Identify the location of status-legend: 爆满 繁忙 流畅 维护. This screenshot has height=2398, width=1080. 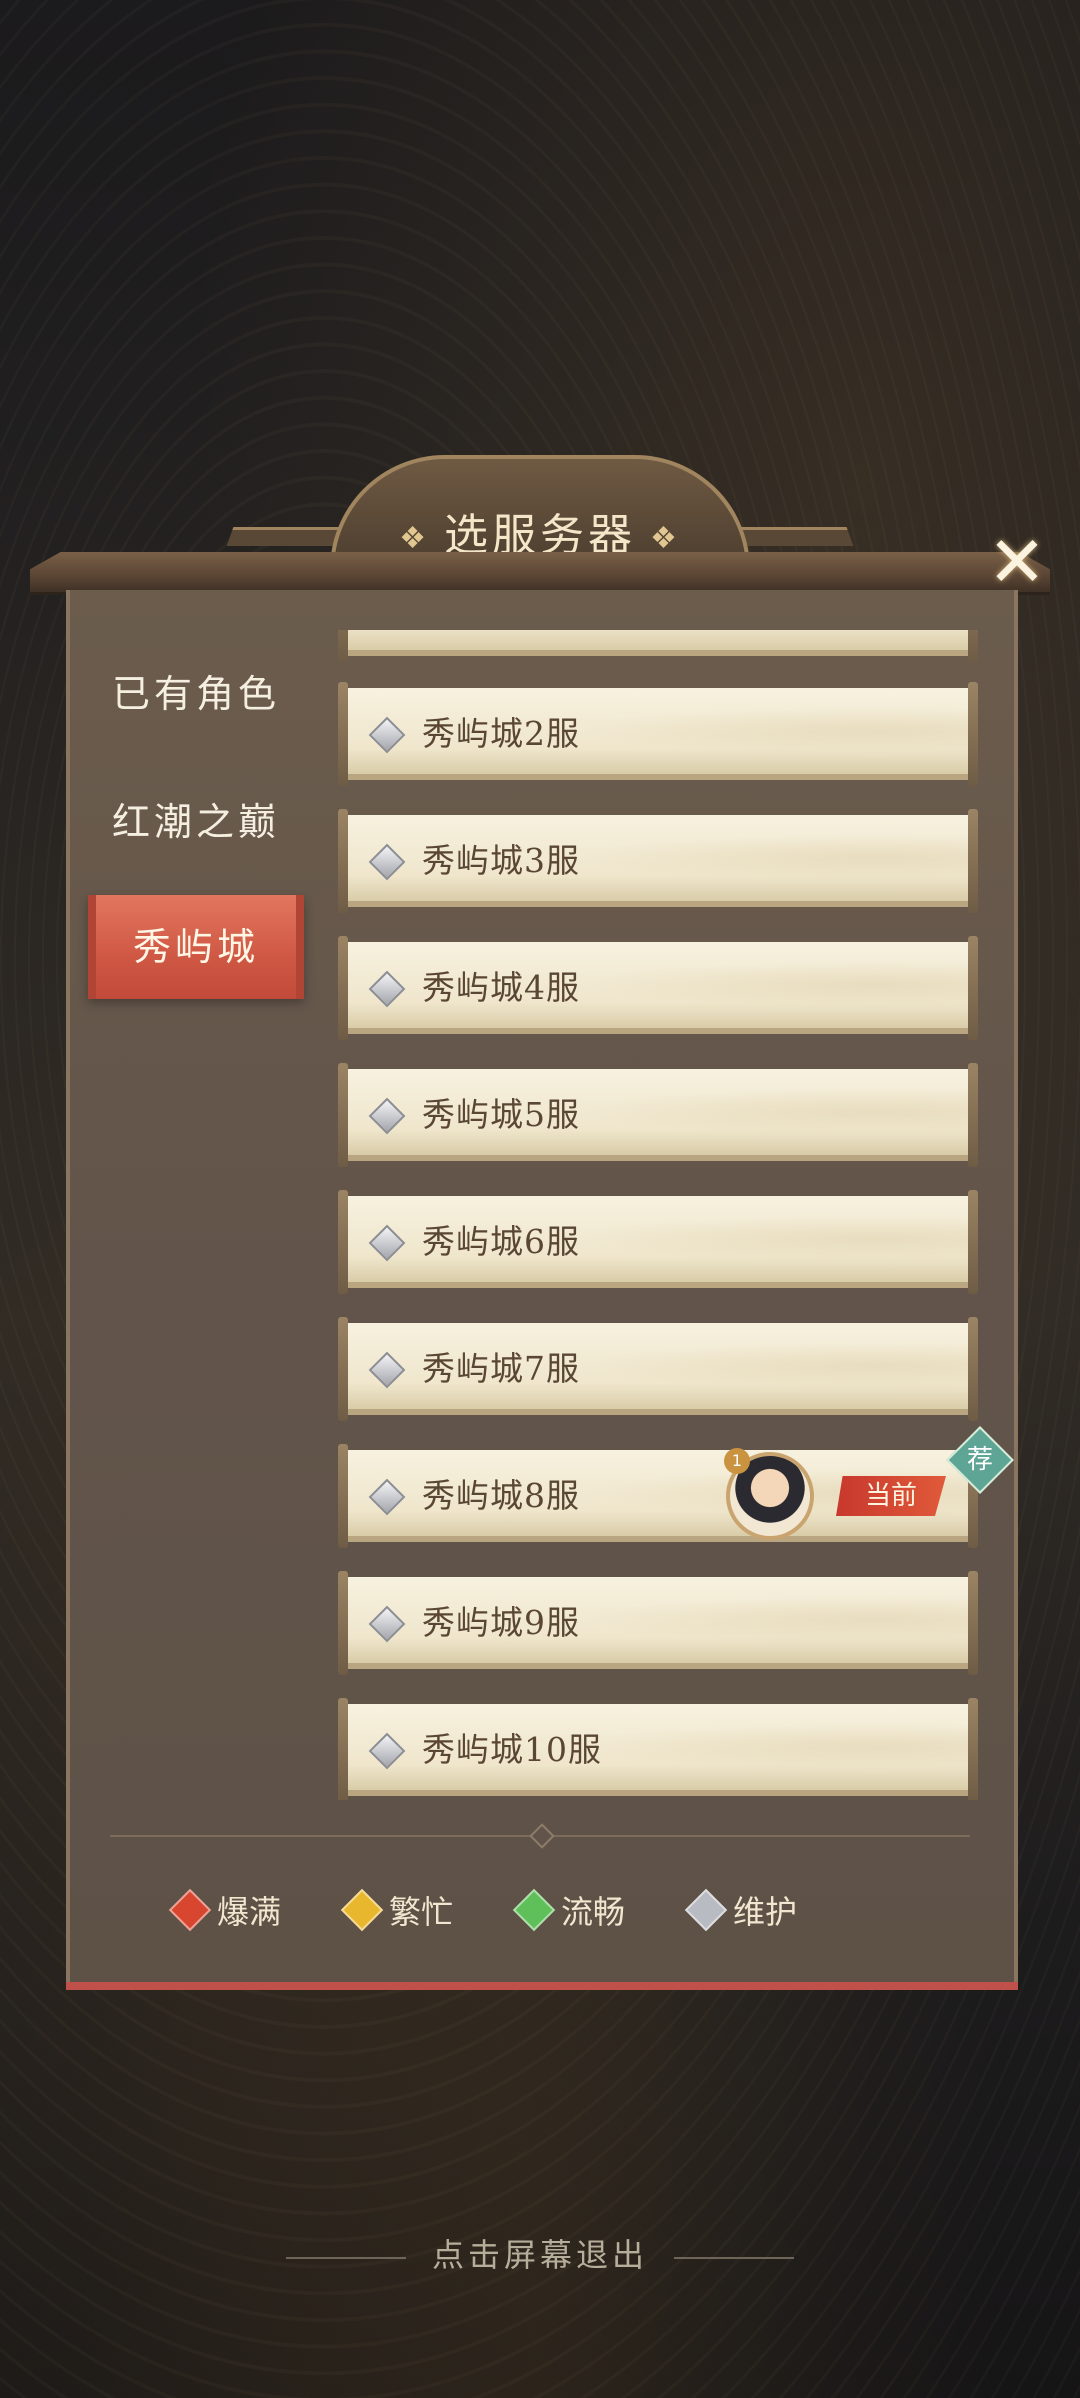
(483, 1910).